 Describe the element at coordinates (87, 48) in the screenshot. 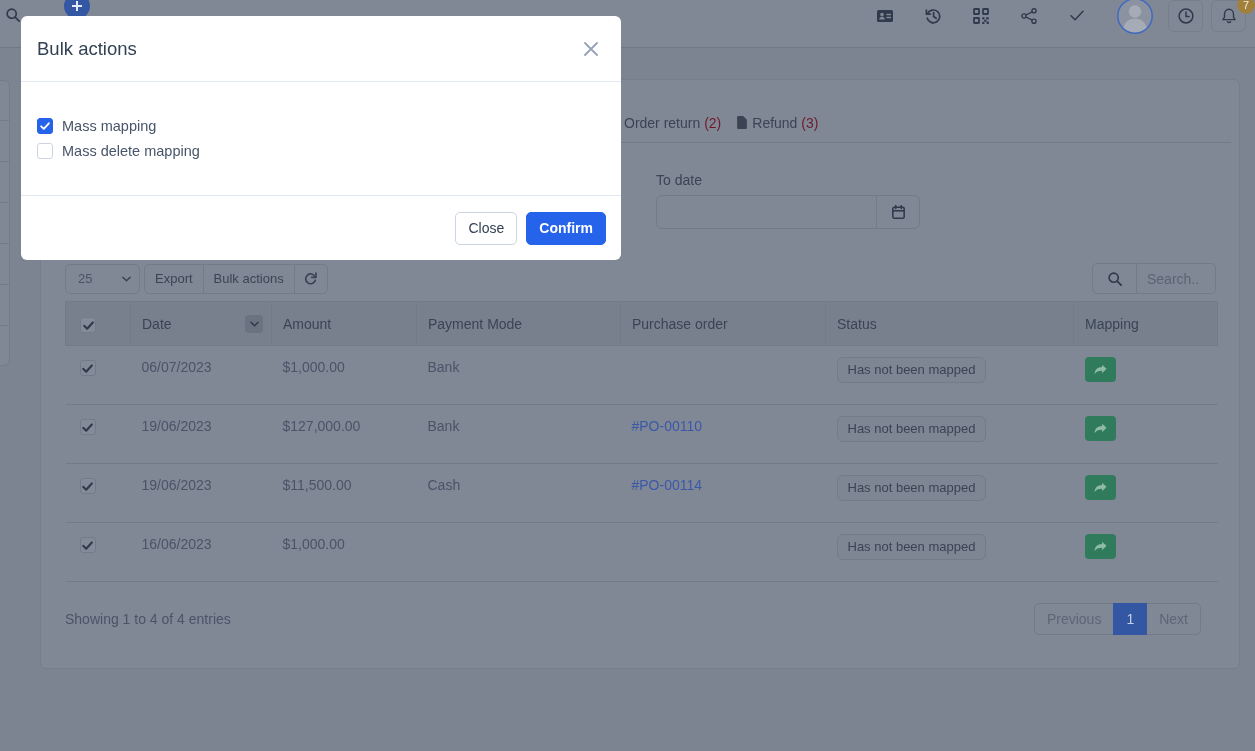

I see `modal-title: Bulk actions` at that location.